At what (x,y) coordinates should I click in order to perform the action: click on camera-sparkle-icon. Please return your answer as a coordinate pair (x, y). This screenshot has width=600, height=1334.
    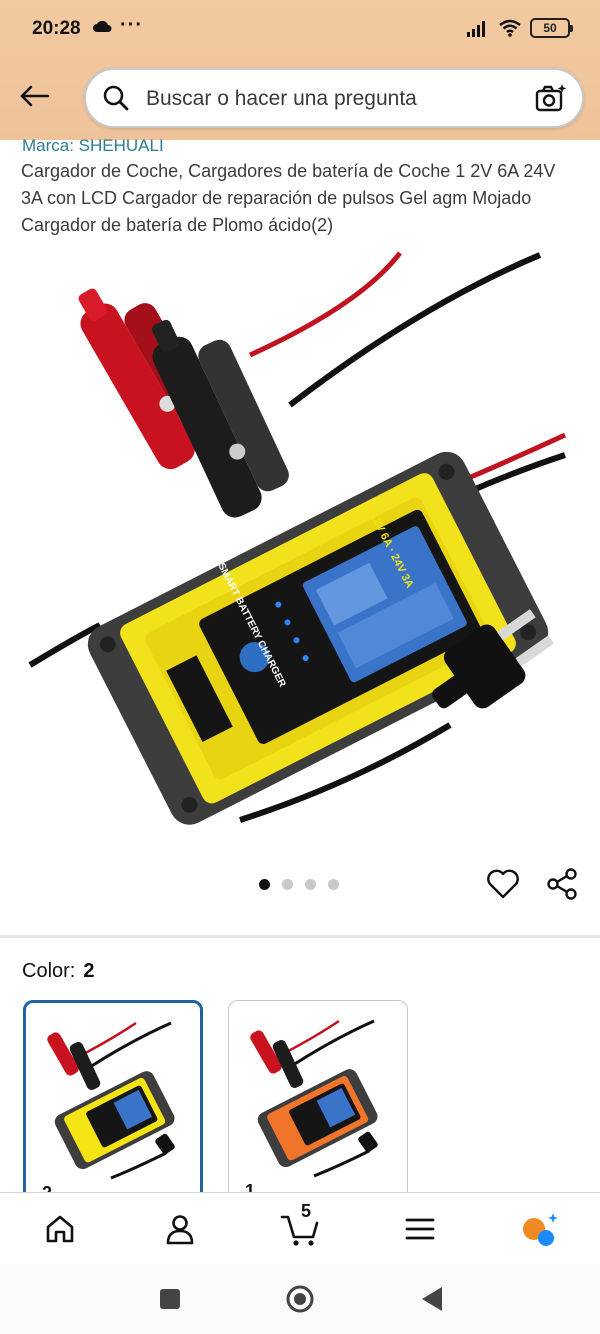
    Looking at the image, I should click on (551, 99).